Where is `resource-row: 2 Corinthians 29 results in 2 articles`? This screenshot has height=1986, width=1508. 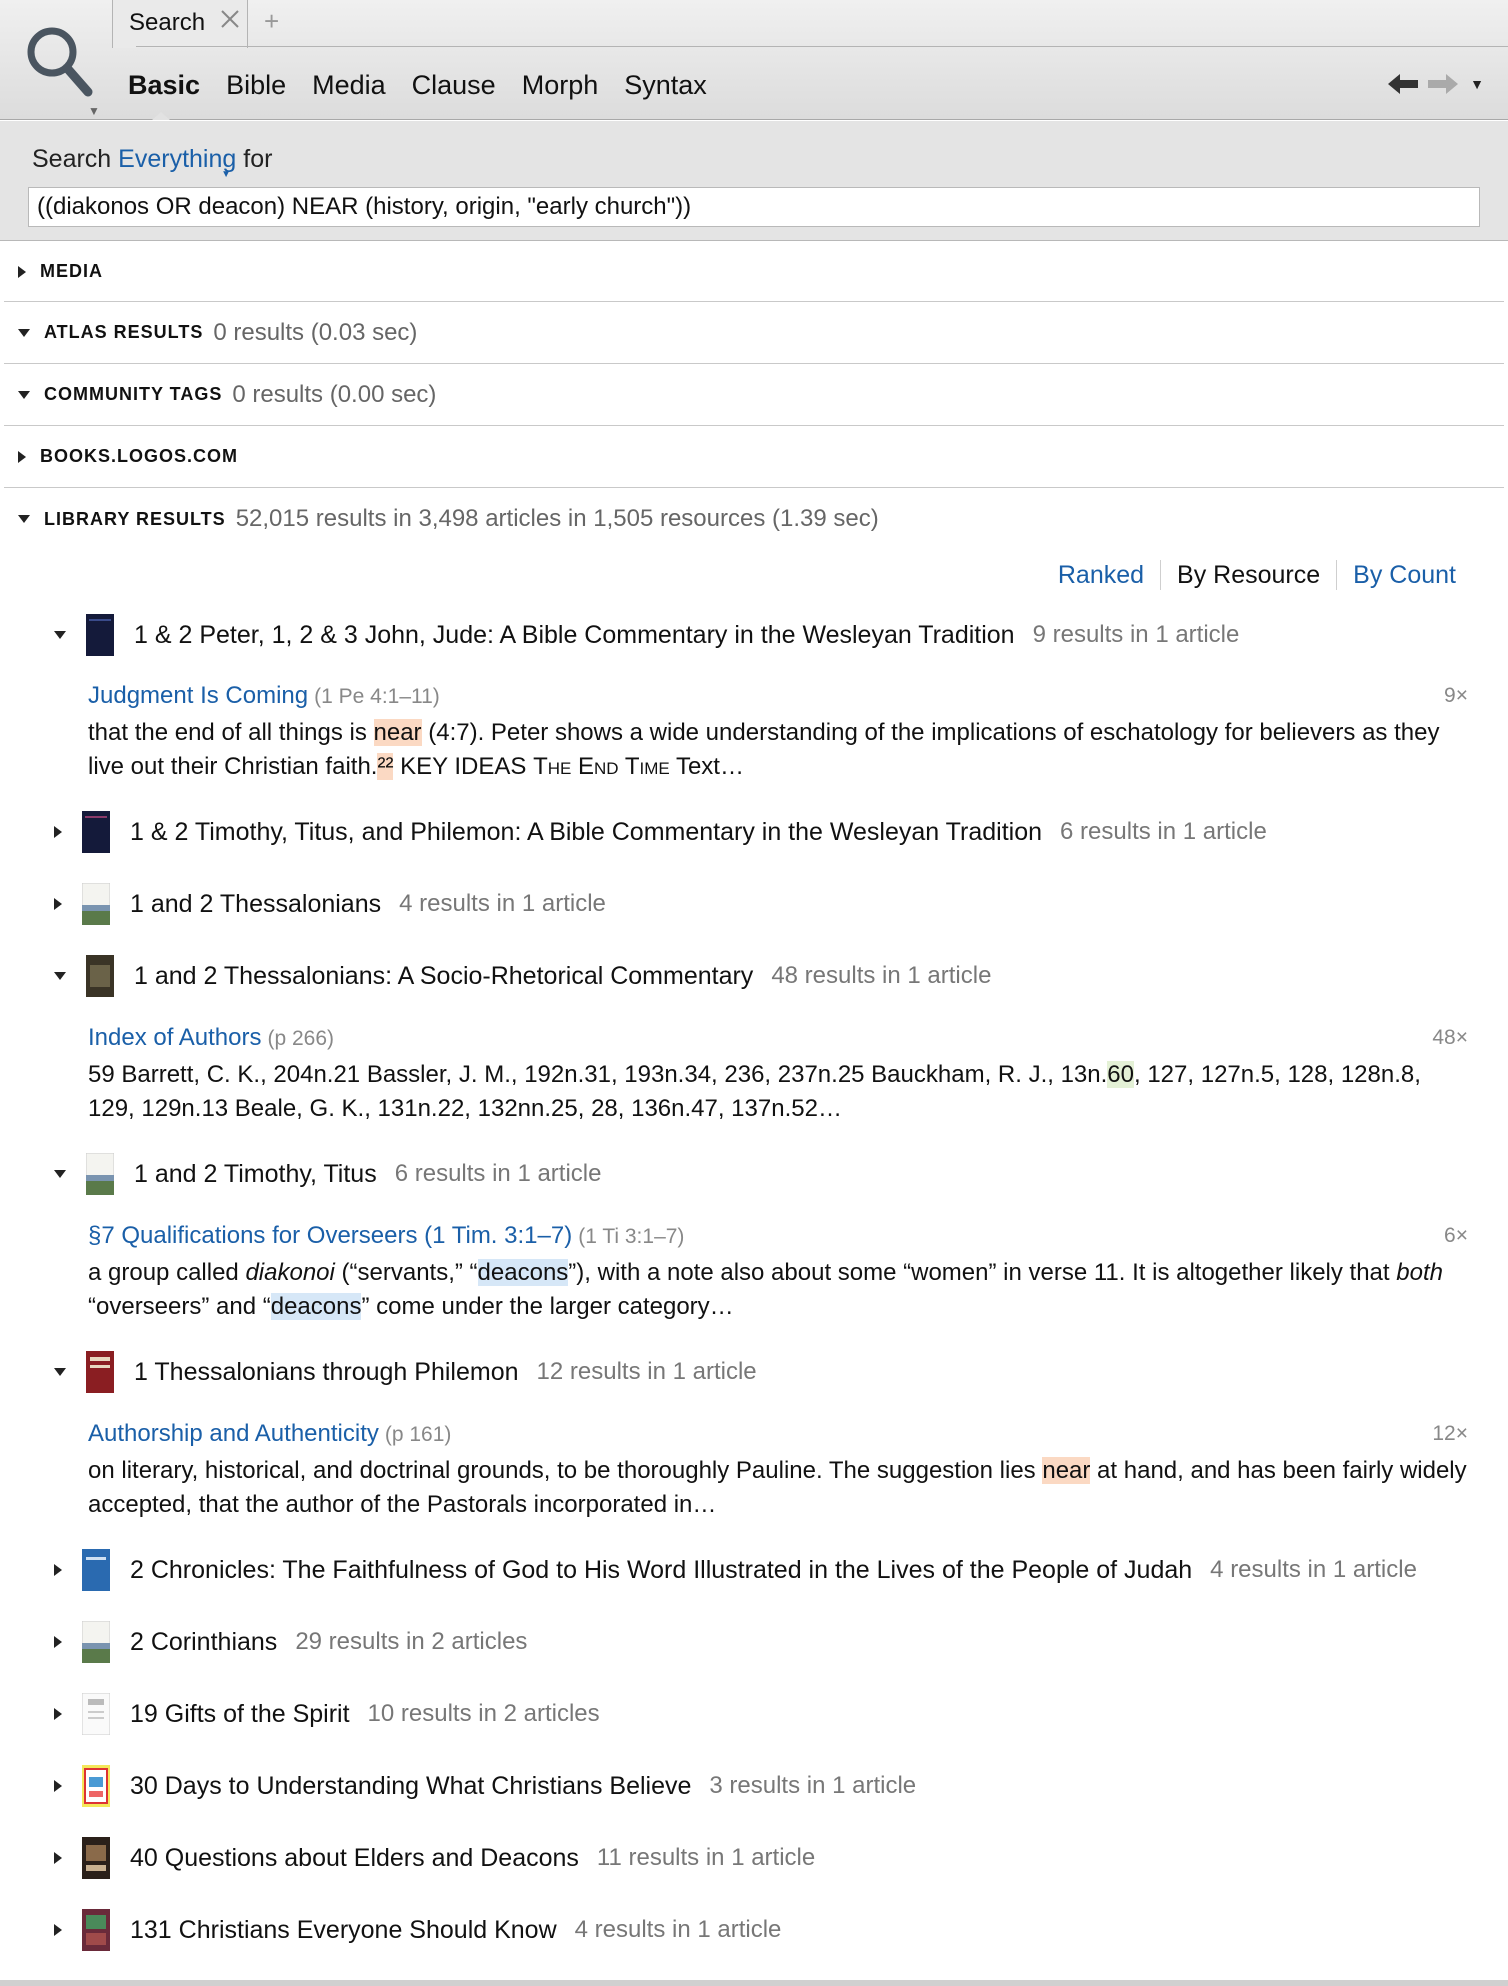 resource-row: 2 Corinthians 29 results in 2 articles is located at coordinates (290, 1642).